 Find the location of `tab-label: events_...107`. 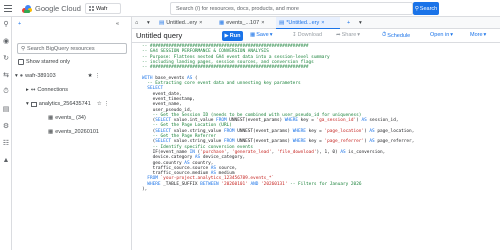

tab-label: events_...107 is located at coordinates (243, 23).